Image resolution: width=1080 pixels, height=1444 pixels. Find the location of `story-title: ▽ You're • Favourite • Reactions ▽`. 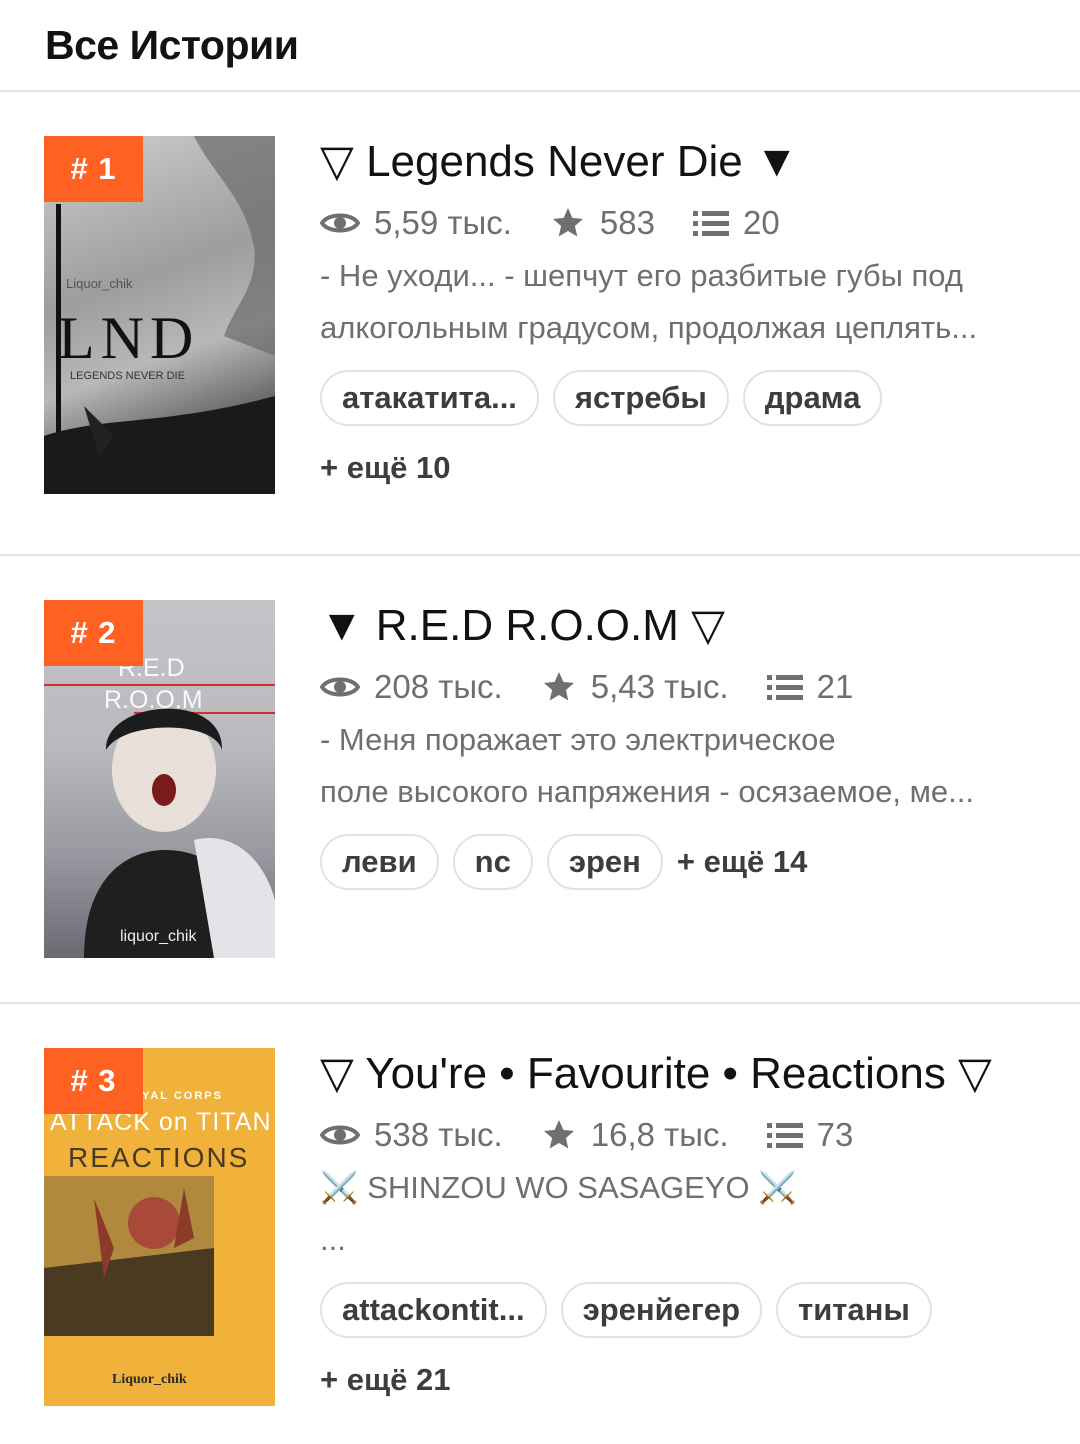

story-title: ▽ You're • Favourite • Reactions ▽ is located at coordinates (685, 1074).